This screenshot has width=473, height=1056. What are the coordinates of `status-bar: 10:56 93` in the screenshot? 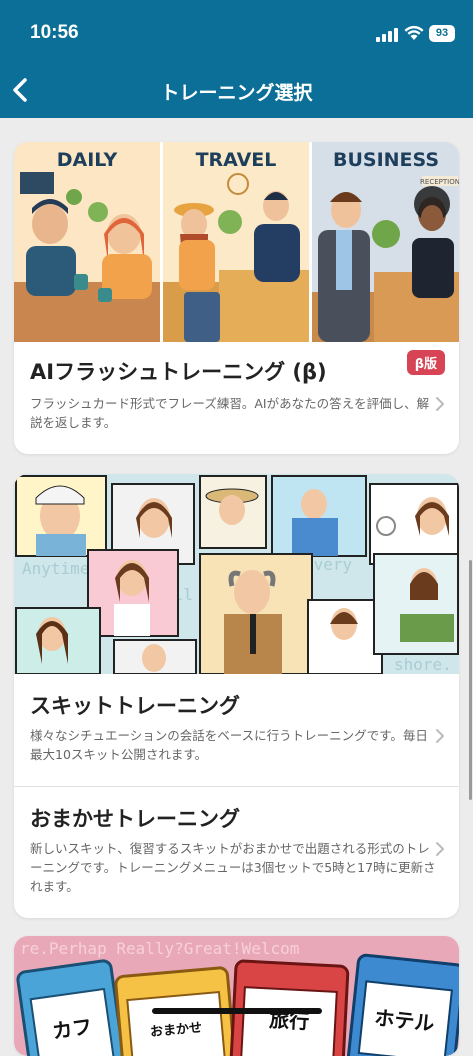 It's located at (236, 31).